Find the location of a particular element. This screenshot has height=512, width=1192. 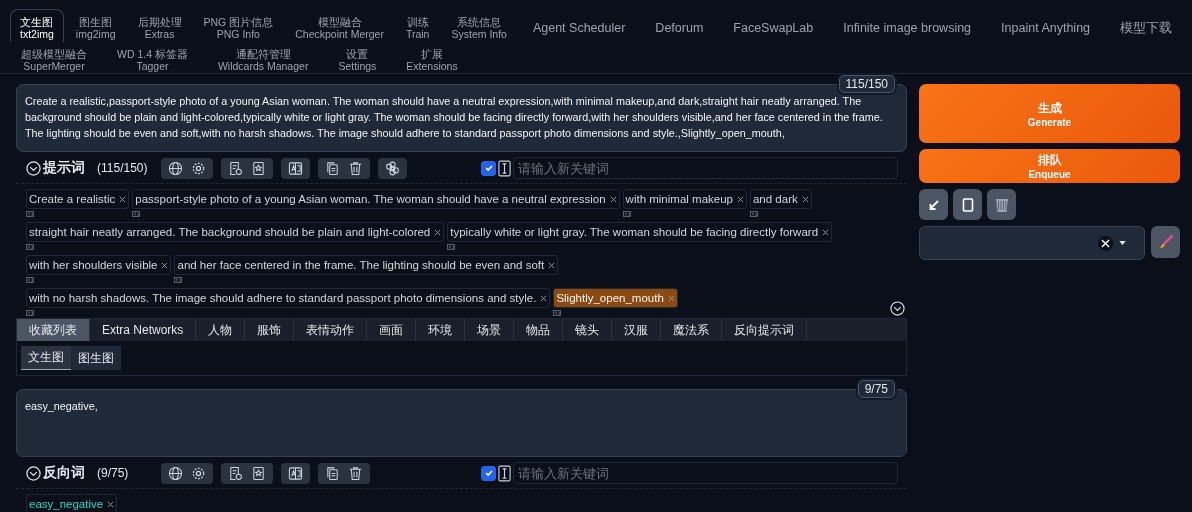

clear-button is located at coordinates (1105, 243).